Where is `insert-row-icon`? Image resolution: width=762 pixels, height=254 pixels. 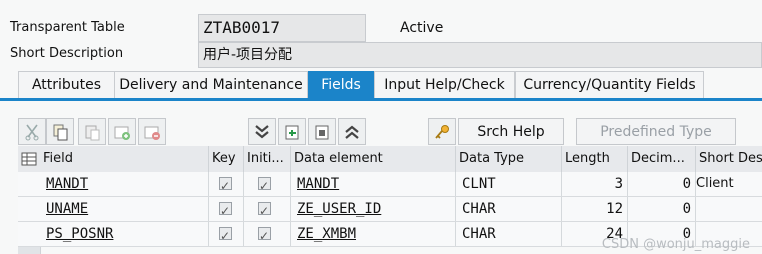
insert-row-icon is located at coordinates (122, 133).